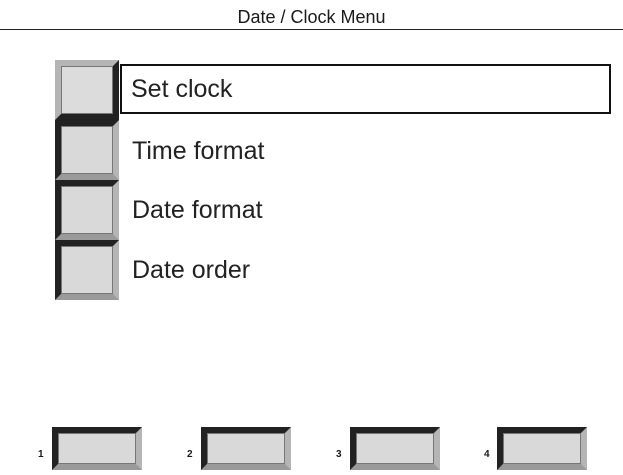  Describe the element at coordinates (246, 448) in the screenshot. I see `softkey-2-button` at that location.